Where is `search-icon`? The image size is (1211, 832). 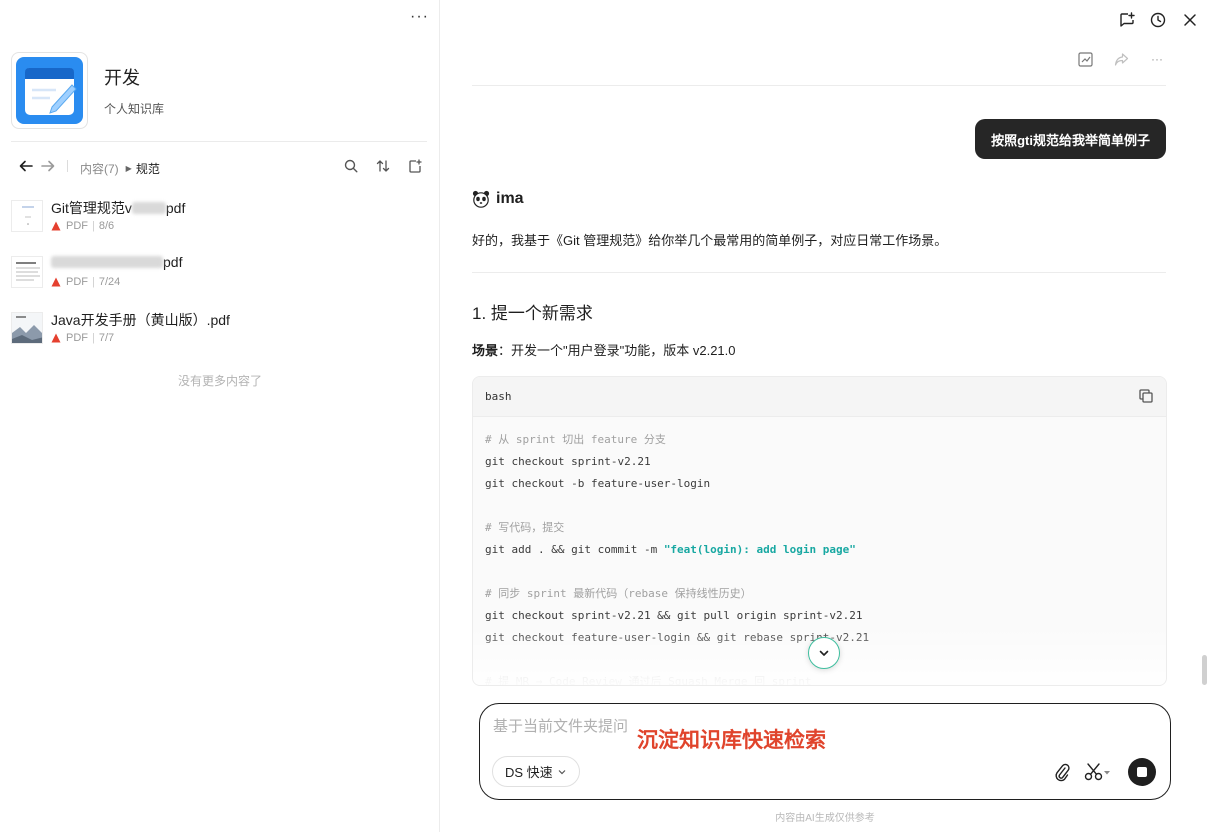 search-icon is located at coordinates (351, 166).